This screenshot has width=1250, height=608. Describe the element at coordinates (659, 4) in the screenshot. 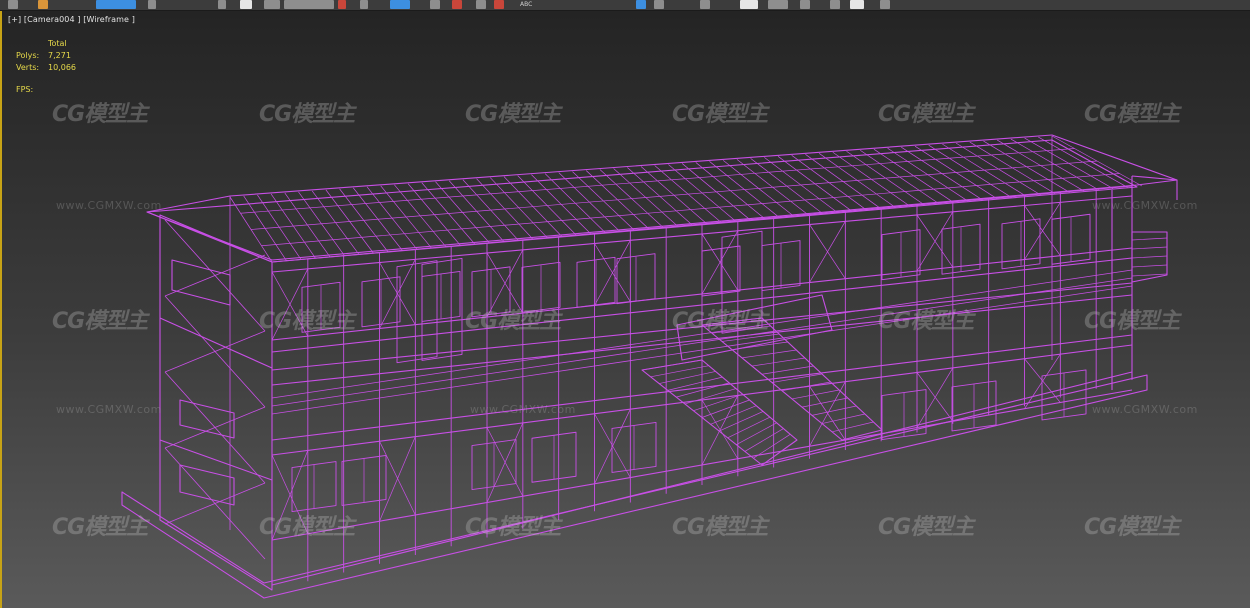

I see `align-icon` at that location.